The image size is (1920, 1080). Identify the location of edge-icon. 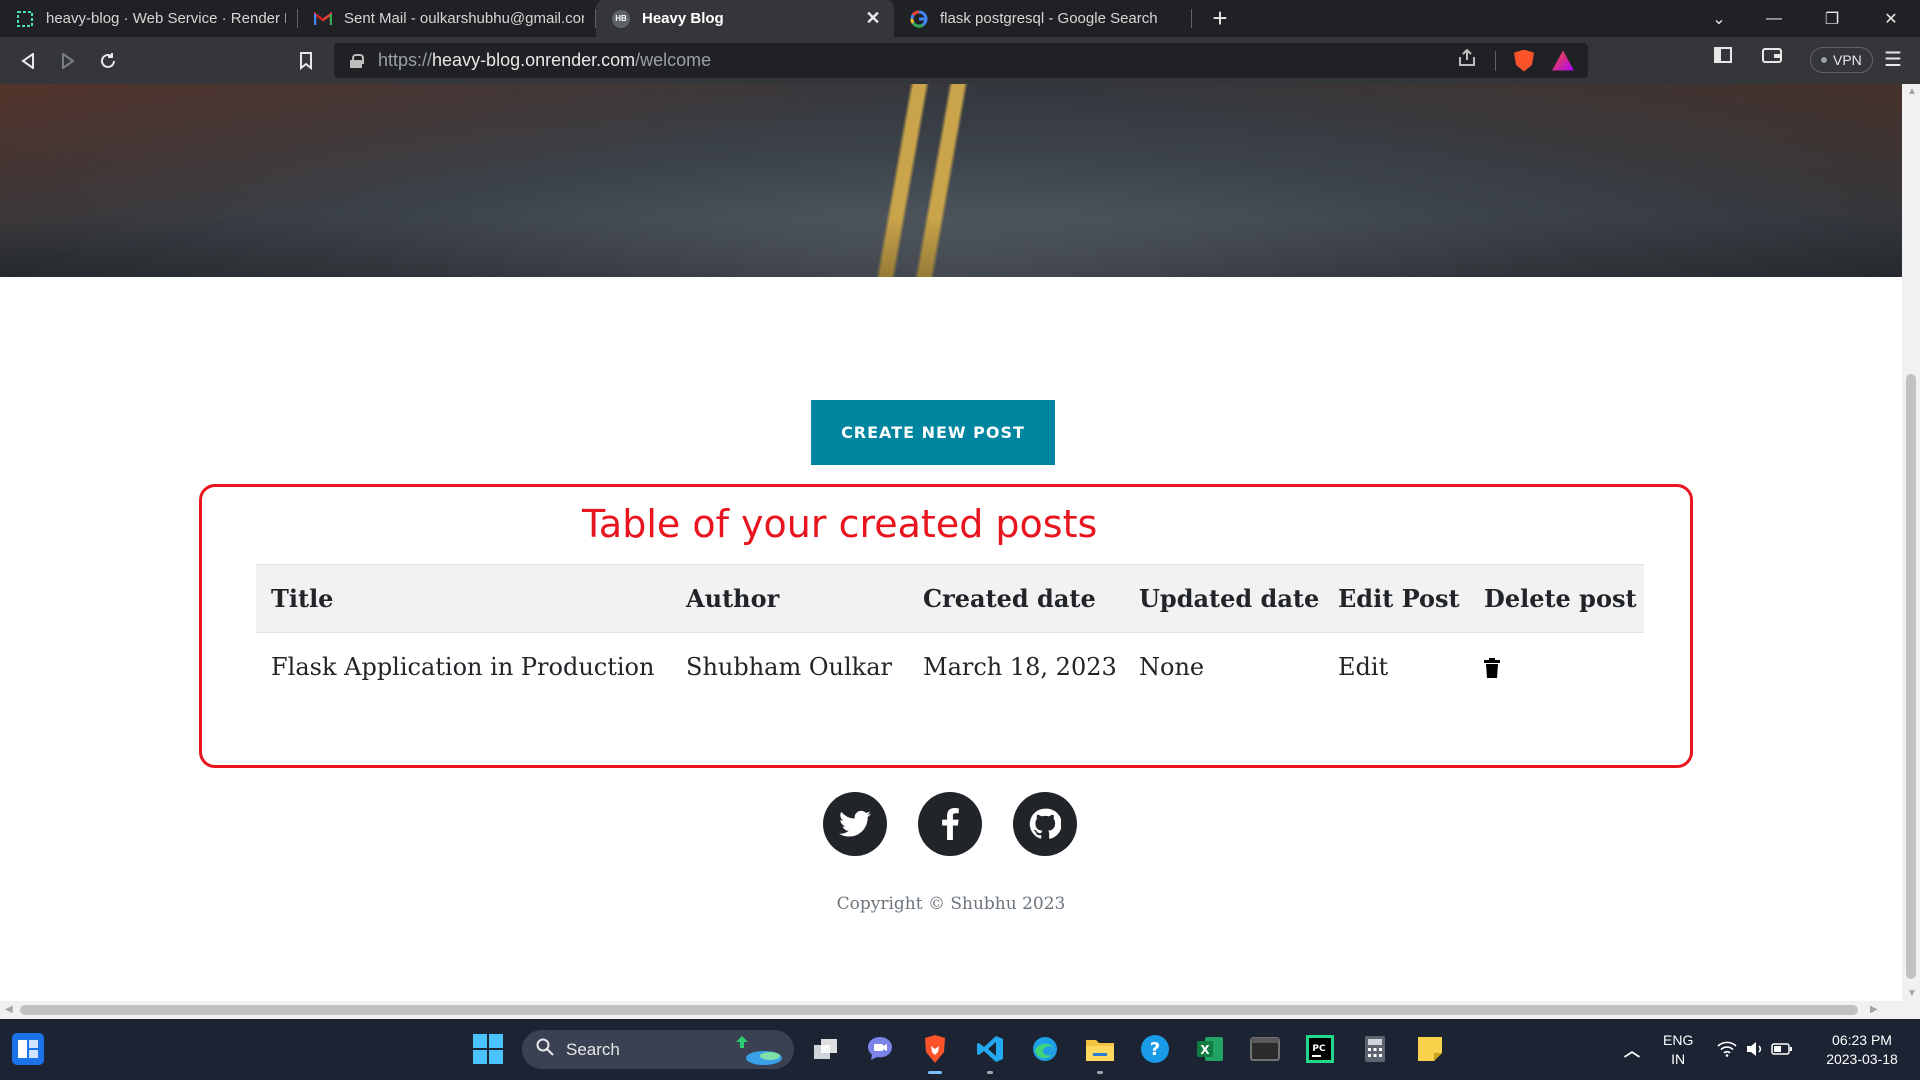
(1045, 1049).